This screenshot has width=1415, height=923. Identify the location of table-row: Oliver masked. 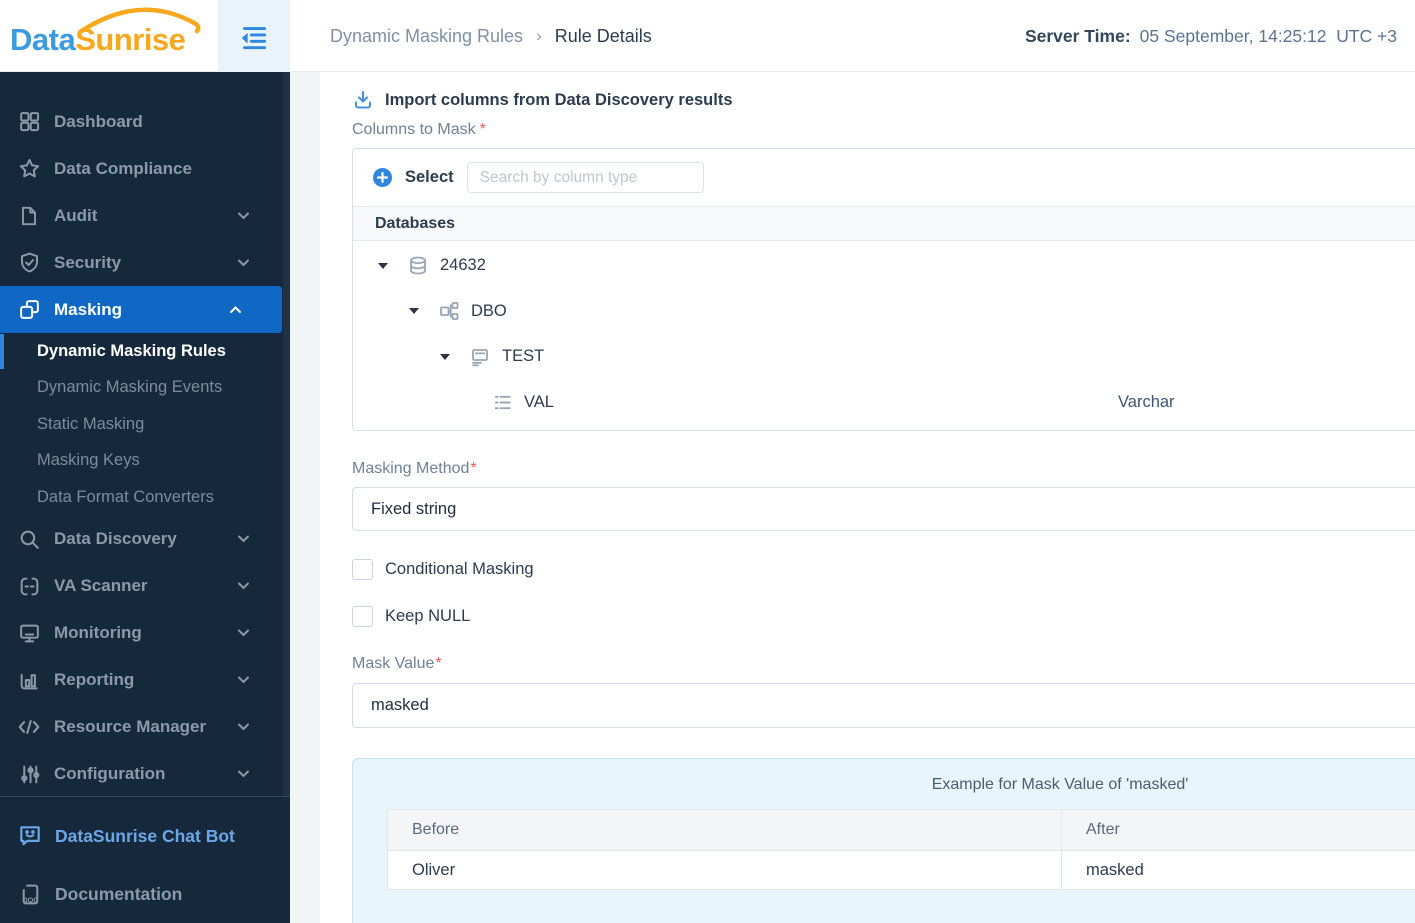
(901, 869).